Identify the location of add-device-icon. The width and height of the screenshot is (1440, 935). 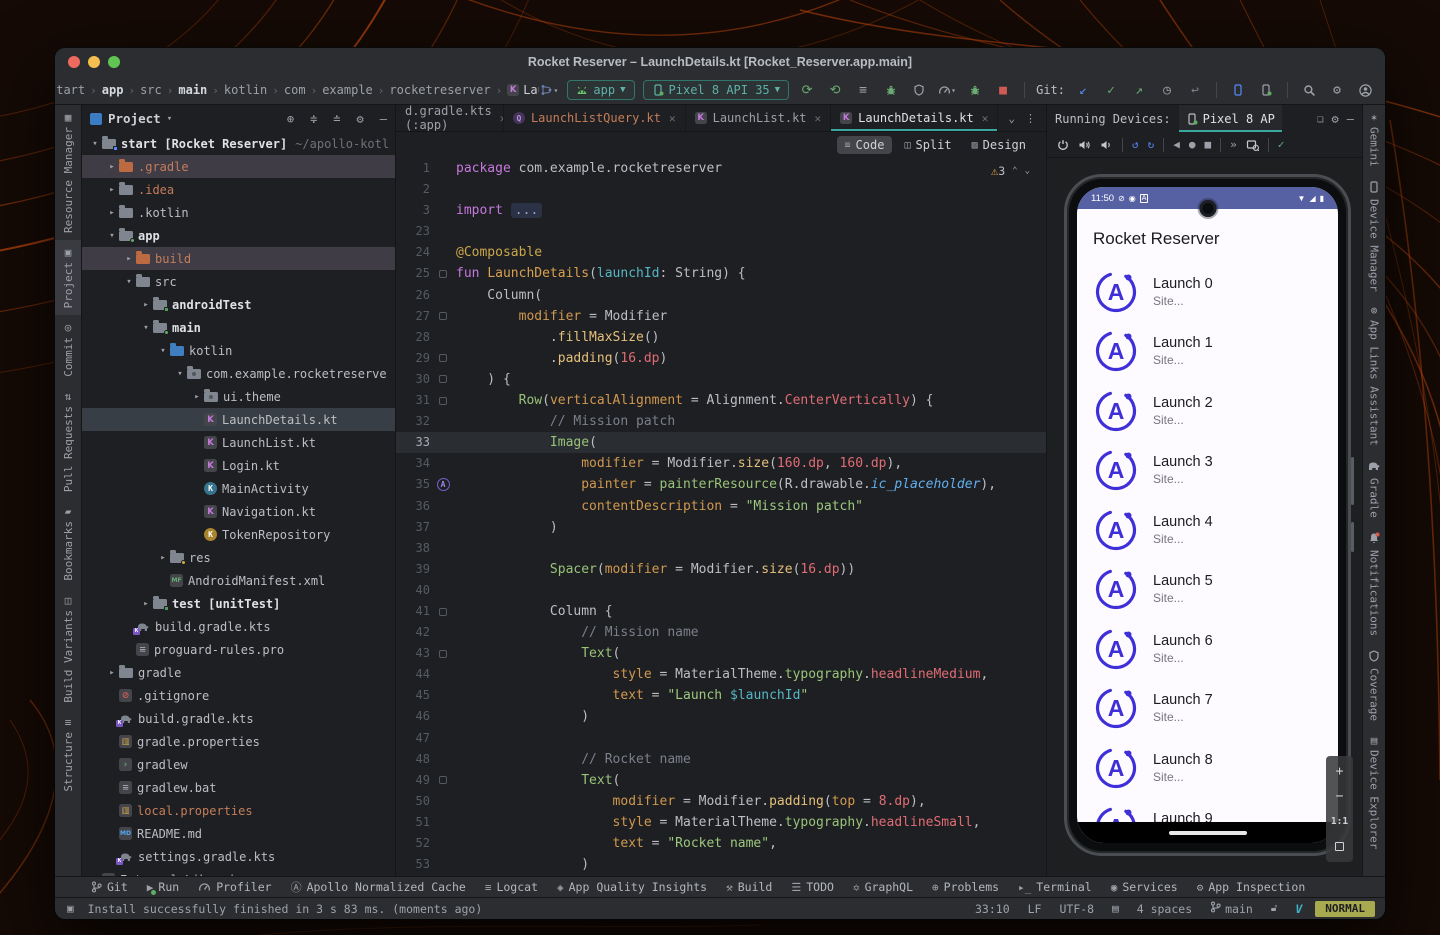
(1266, 90).